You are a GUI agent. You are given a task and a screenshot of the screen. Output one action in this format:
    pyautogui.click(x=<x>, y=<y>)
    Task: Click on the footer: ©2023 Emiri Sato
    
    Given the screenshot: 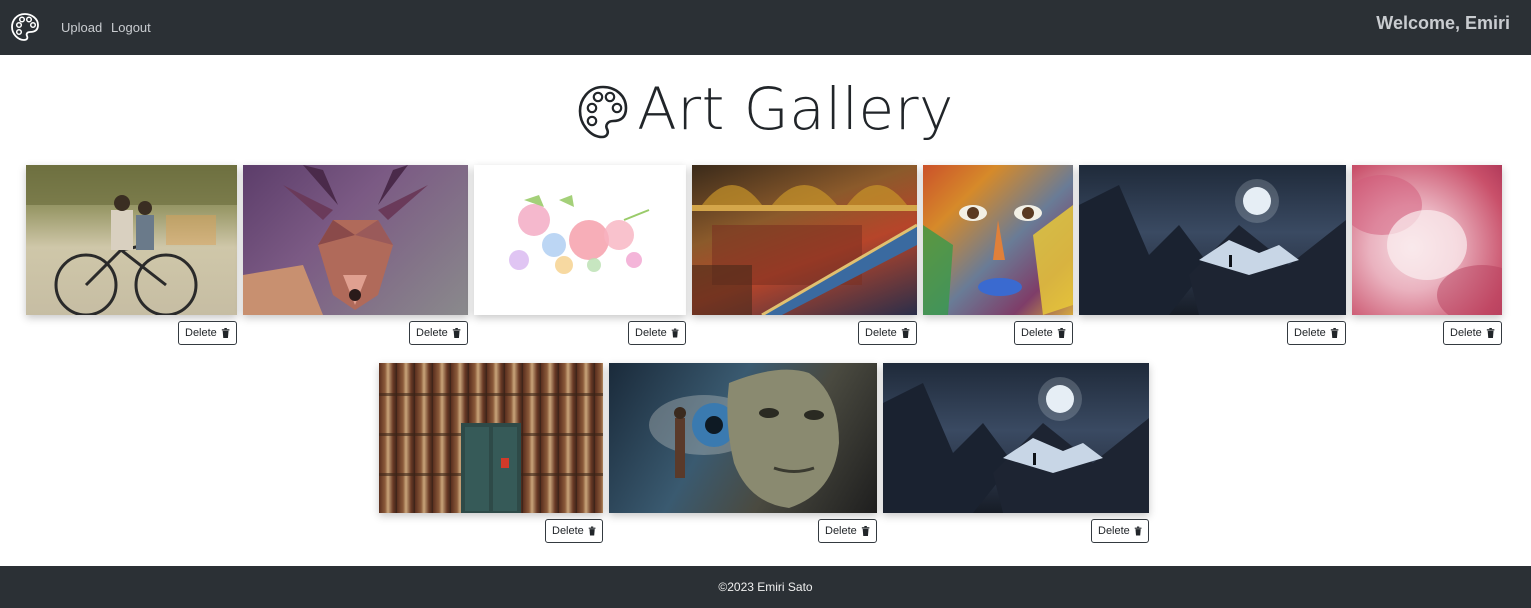 What is the action you would take?
    pyautogui.click(x=765, y=587)
    